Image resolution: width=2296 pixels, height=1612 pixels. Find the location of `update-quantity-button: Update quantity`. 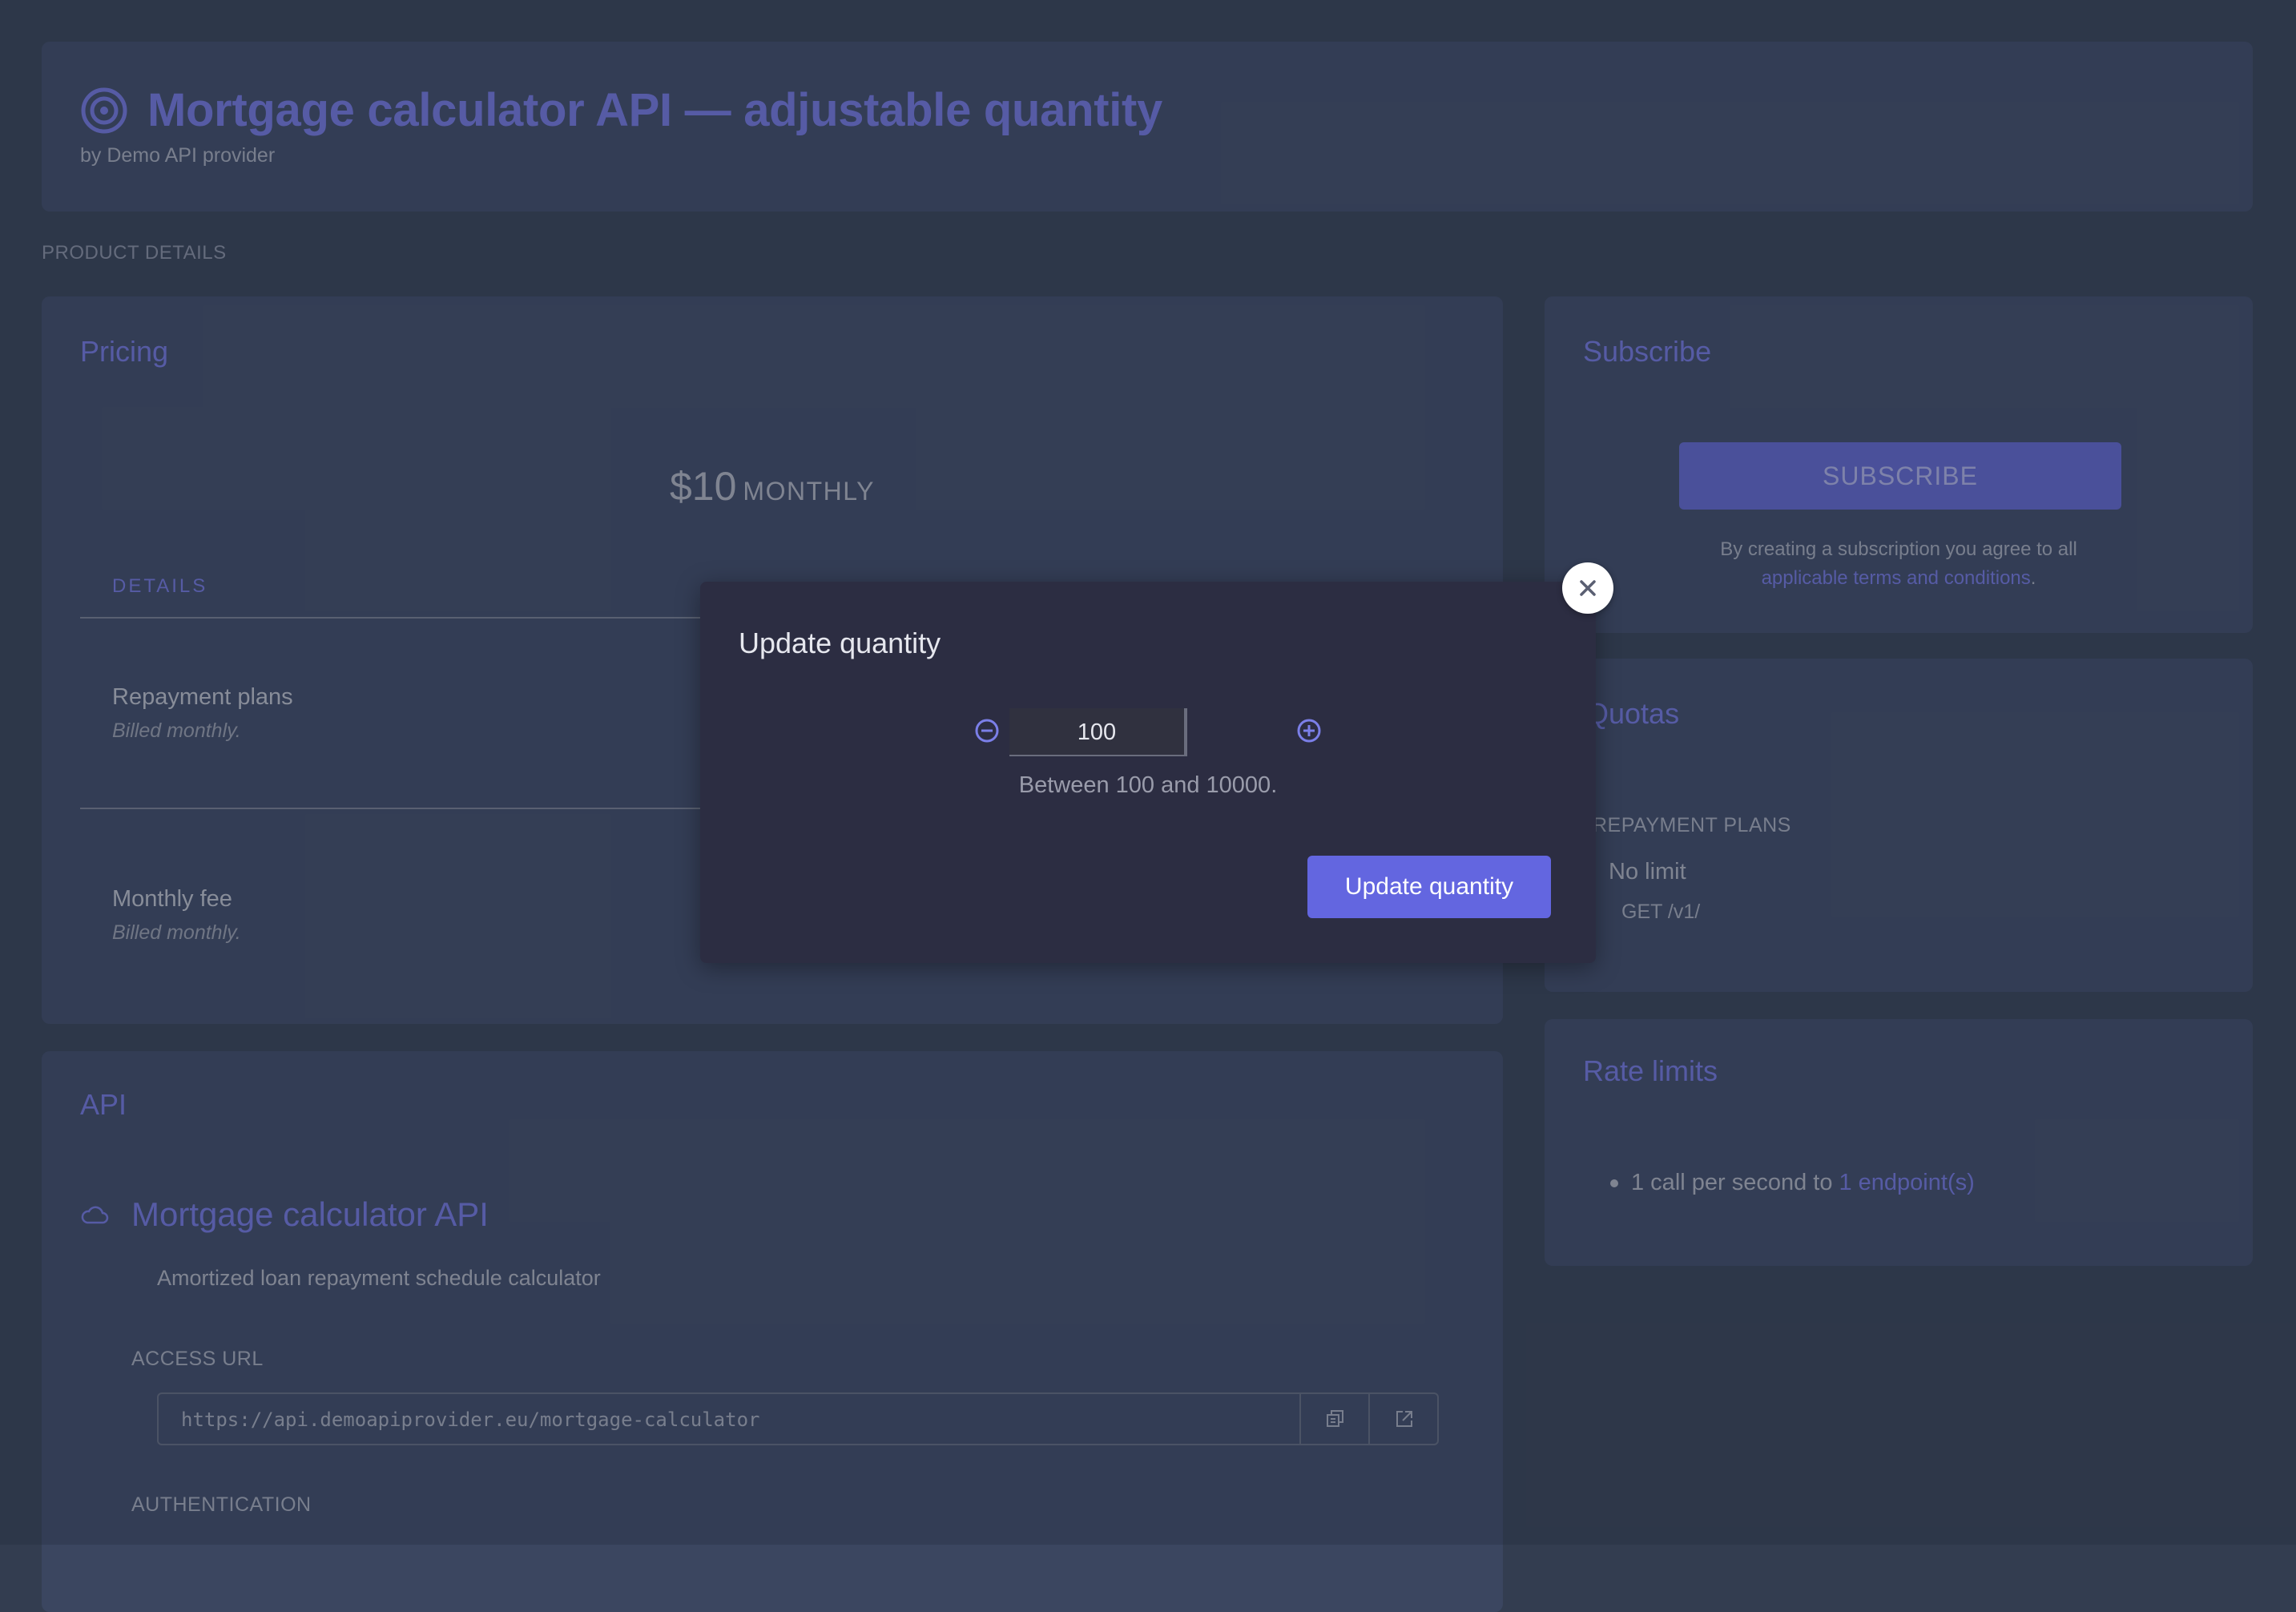

update-quantity-button: Update quantity is located at coordinates (1429, 887).